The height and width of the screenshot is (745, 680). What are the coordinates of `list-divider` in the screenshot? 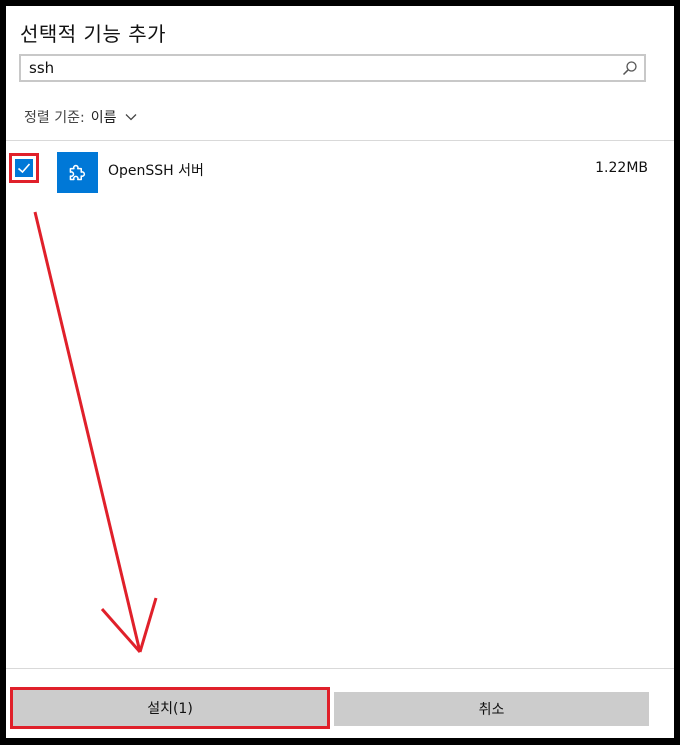 It's located at (340, 140).